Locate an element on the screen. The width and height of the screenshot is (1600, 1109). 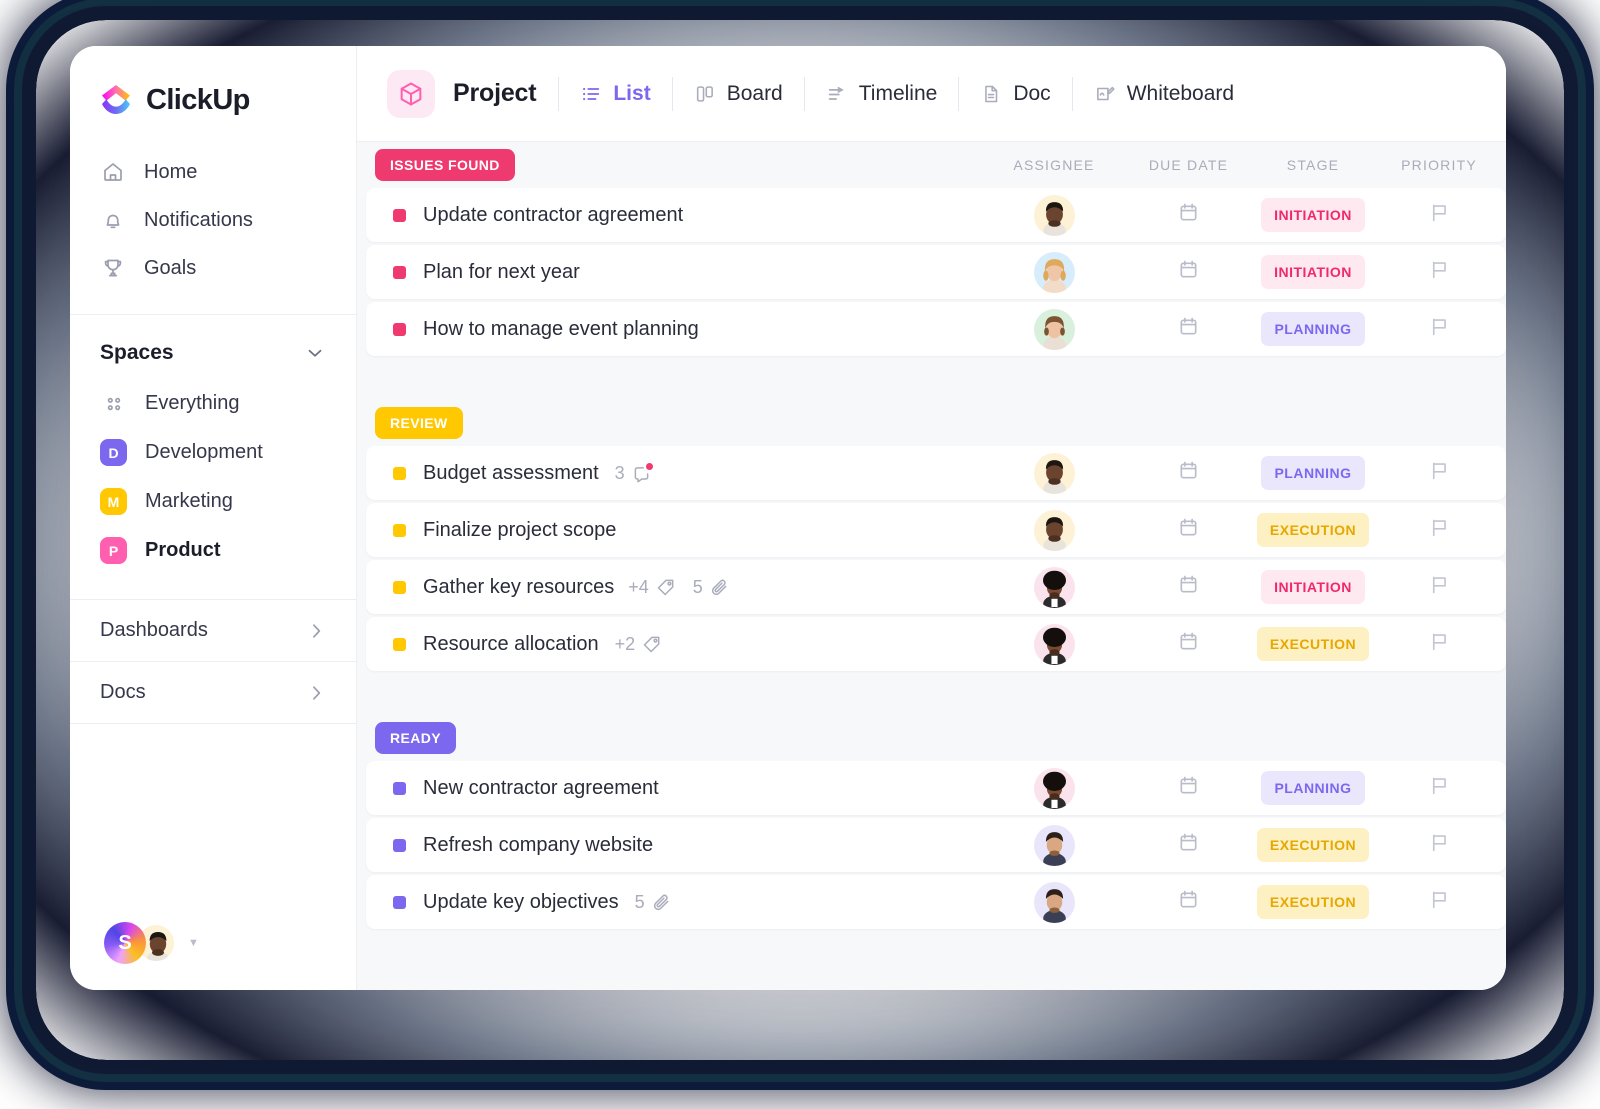
cube-icon is located at coordinates (411, 93).